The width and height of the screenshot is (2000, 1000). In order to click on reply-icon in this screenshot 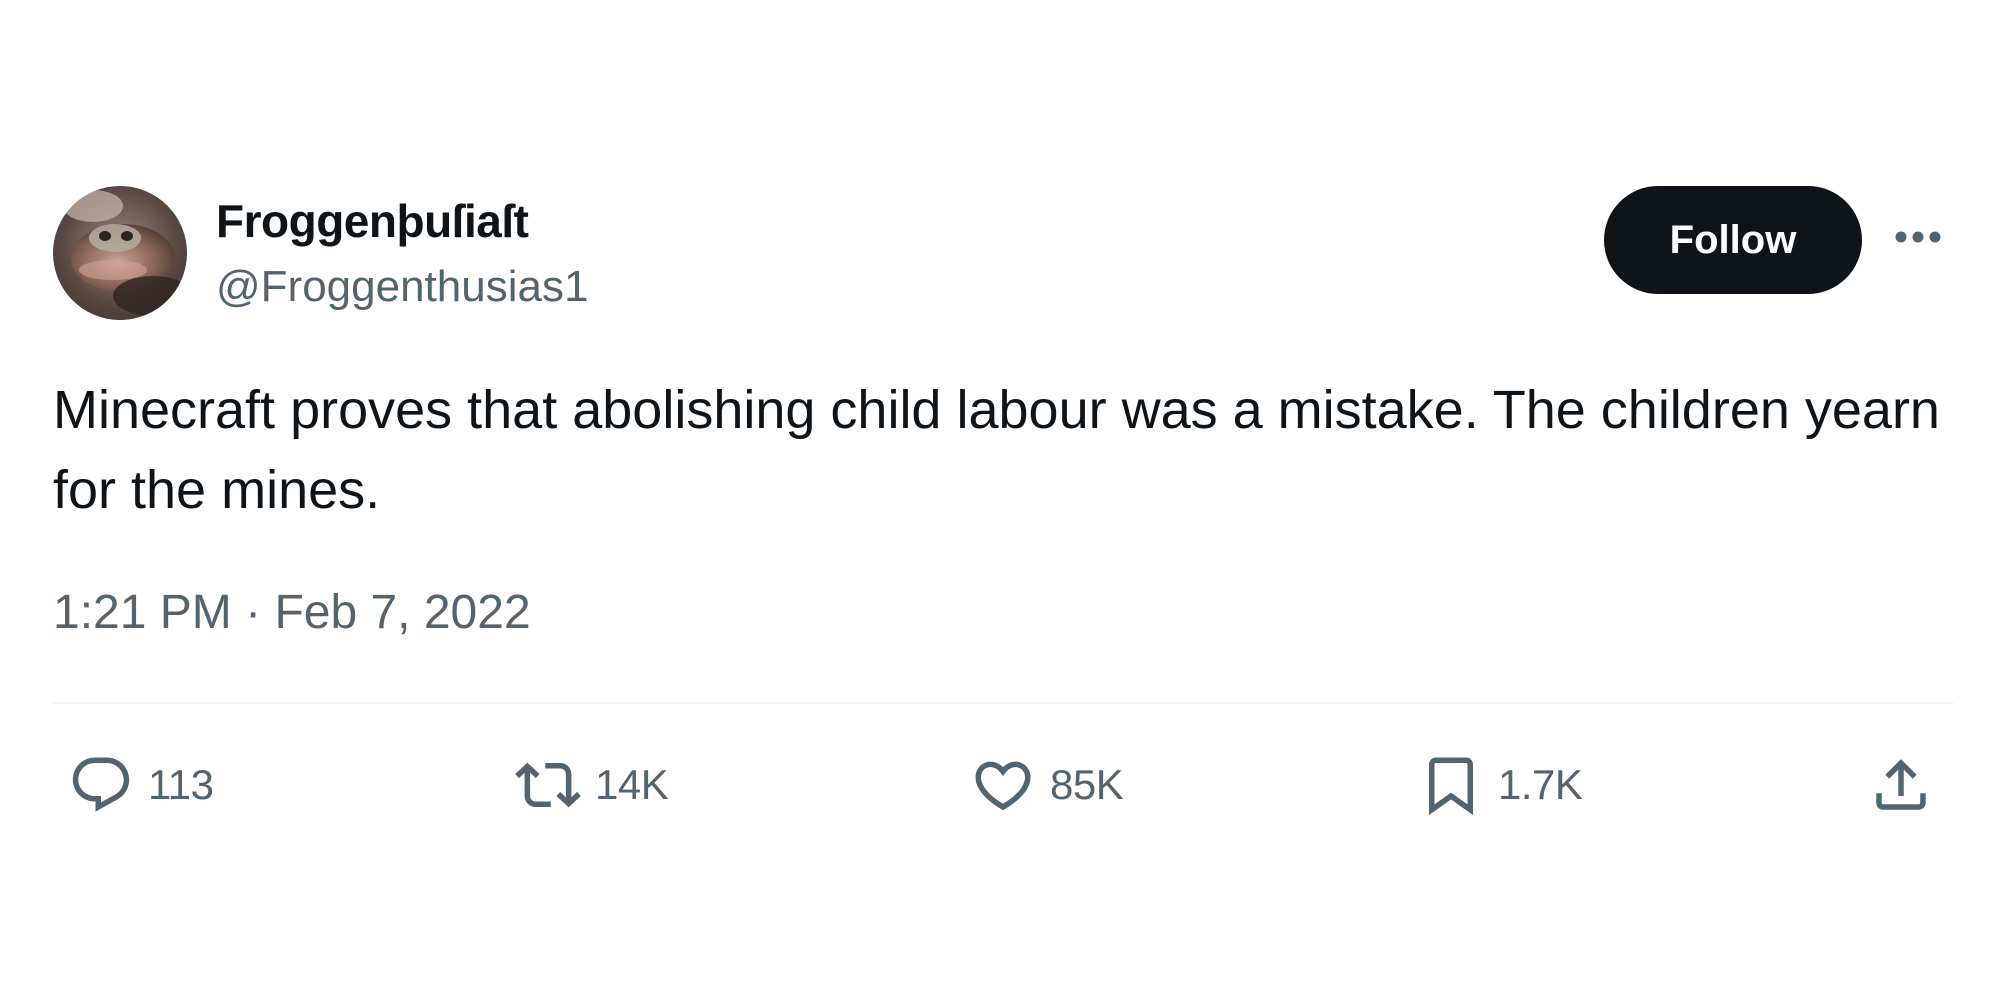, I will do `click(101, 784)`.